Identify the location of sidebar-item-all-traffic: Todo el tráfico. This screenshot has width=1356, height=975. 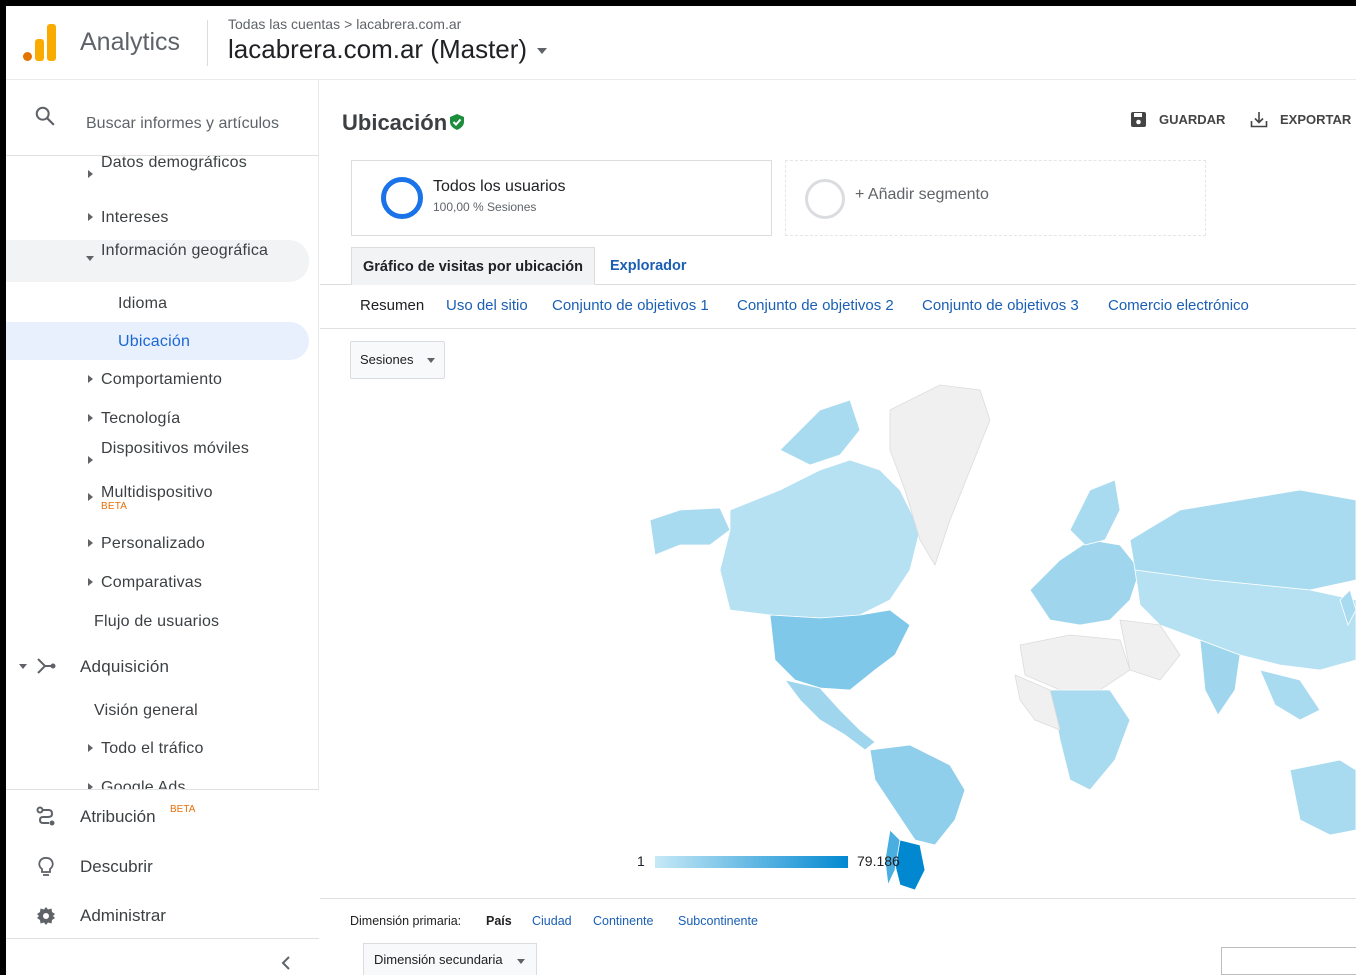
(162, 749).